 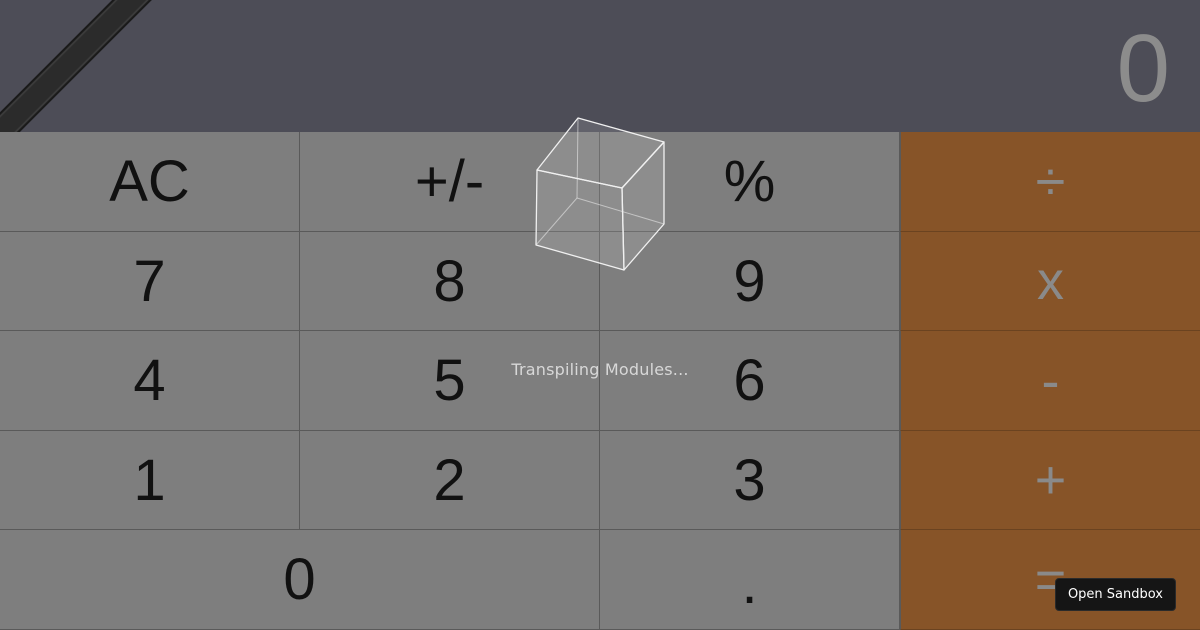 I want to click on decimal-button: ., so click(x=750, y=580).